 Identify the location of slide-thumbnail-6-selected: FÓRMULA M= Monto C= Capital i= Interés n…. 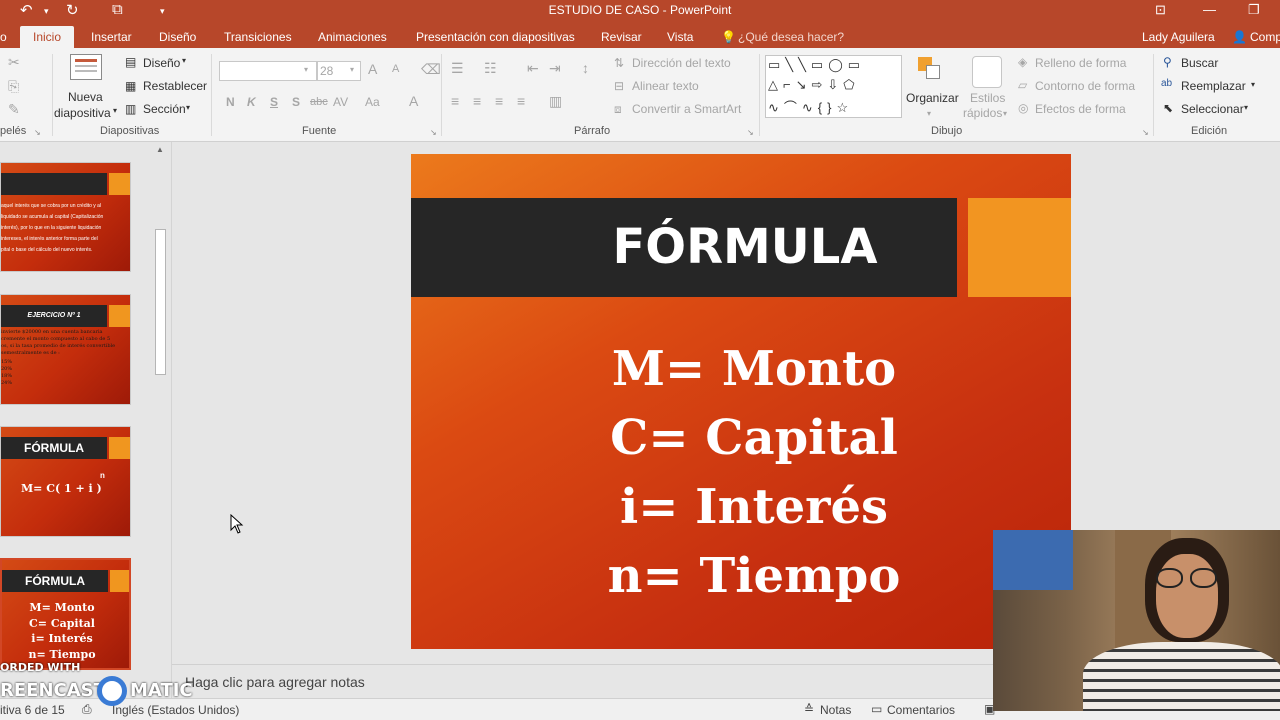
(65, 614).